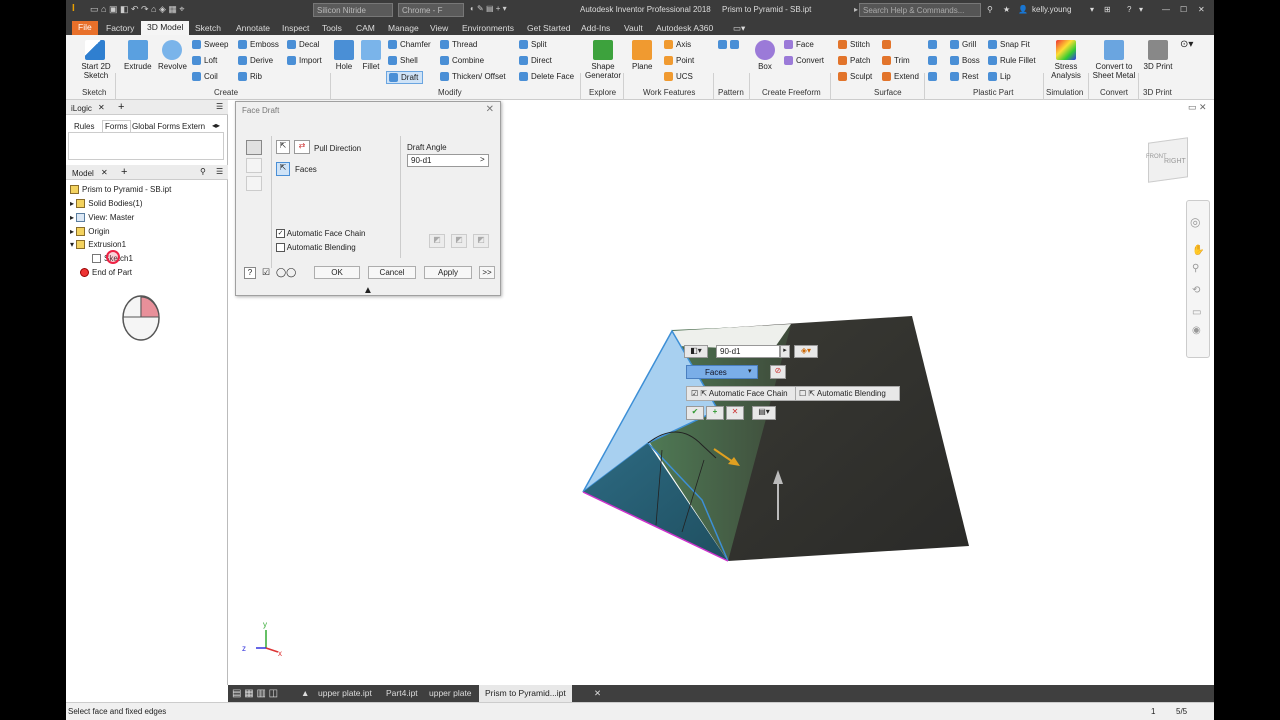  Describe the element at coordinates (295, 28) in the screenshot. I see `tab-inspect: Inspect` at that location.